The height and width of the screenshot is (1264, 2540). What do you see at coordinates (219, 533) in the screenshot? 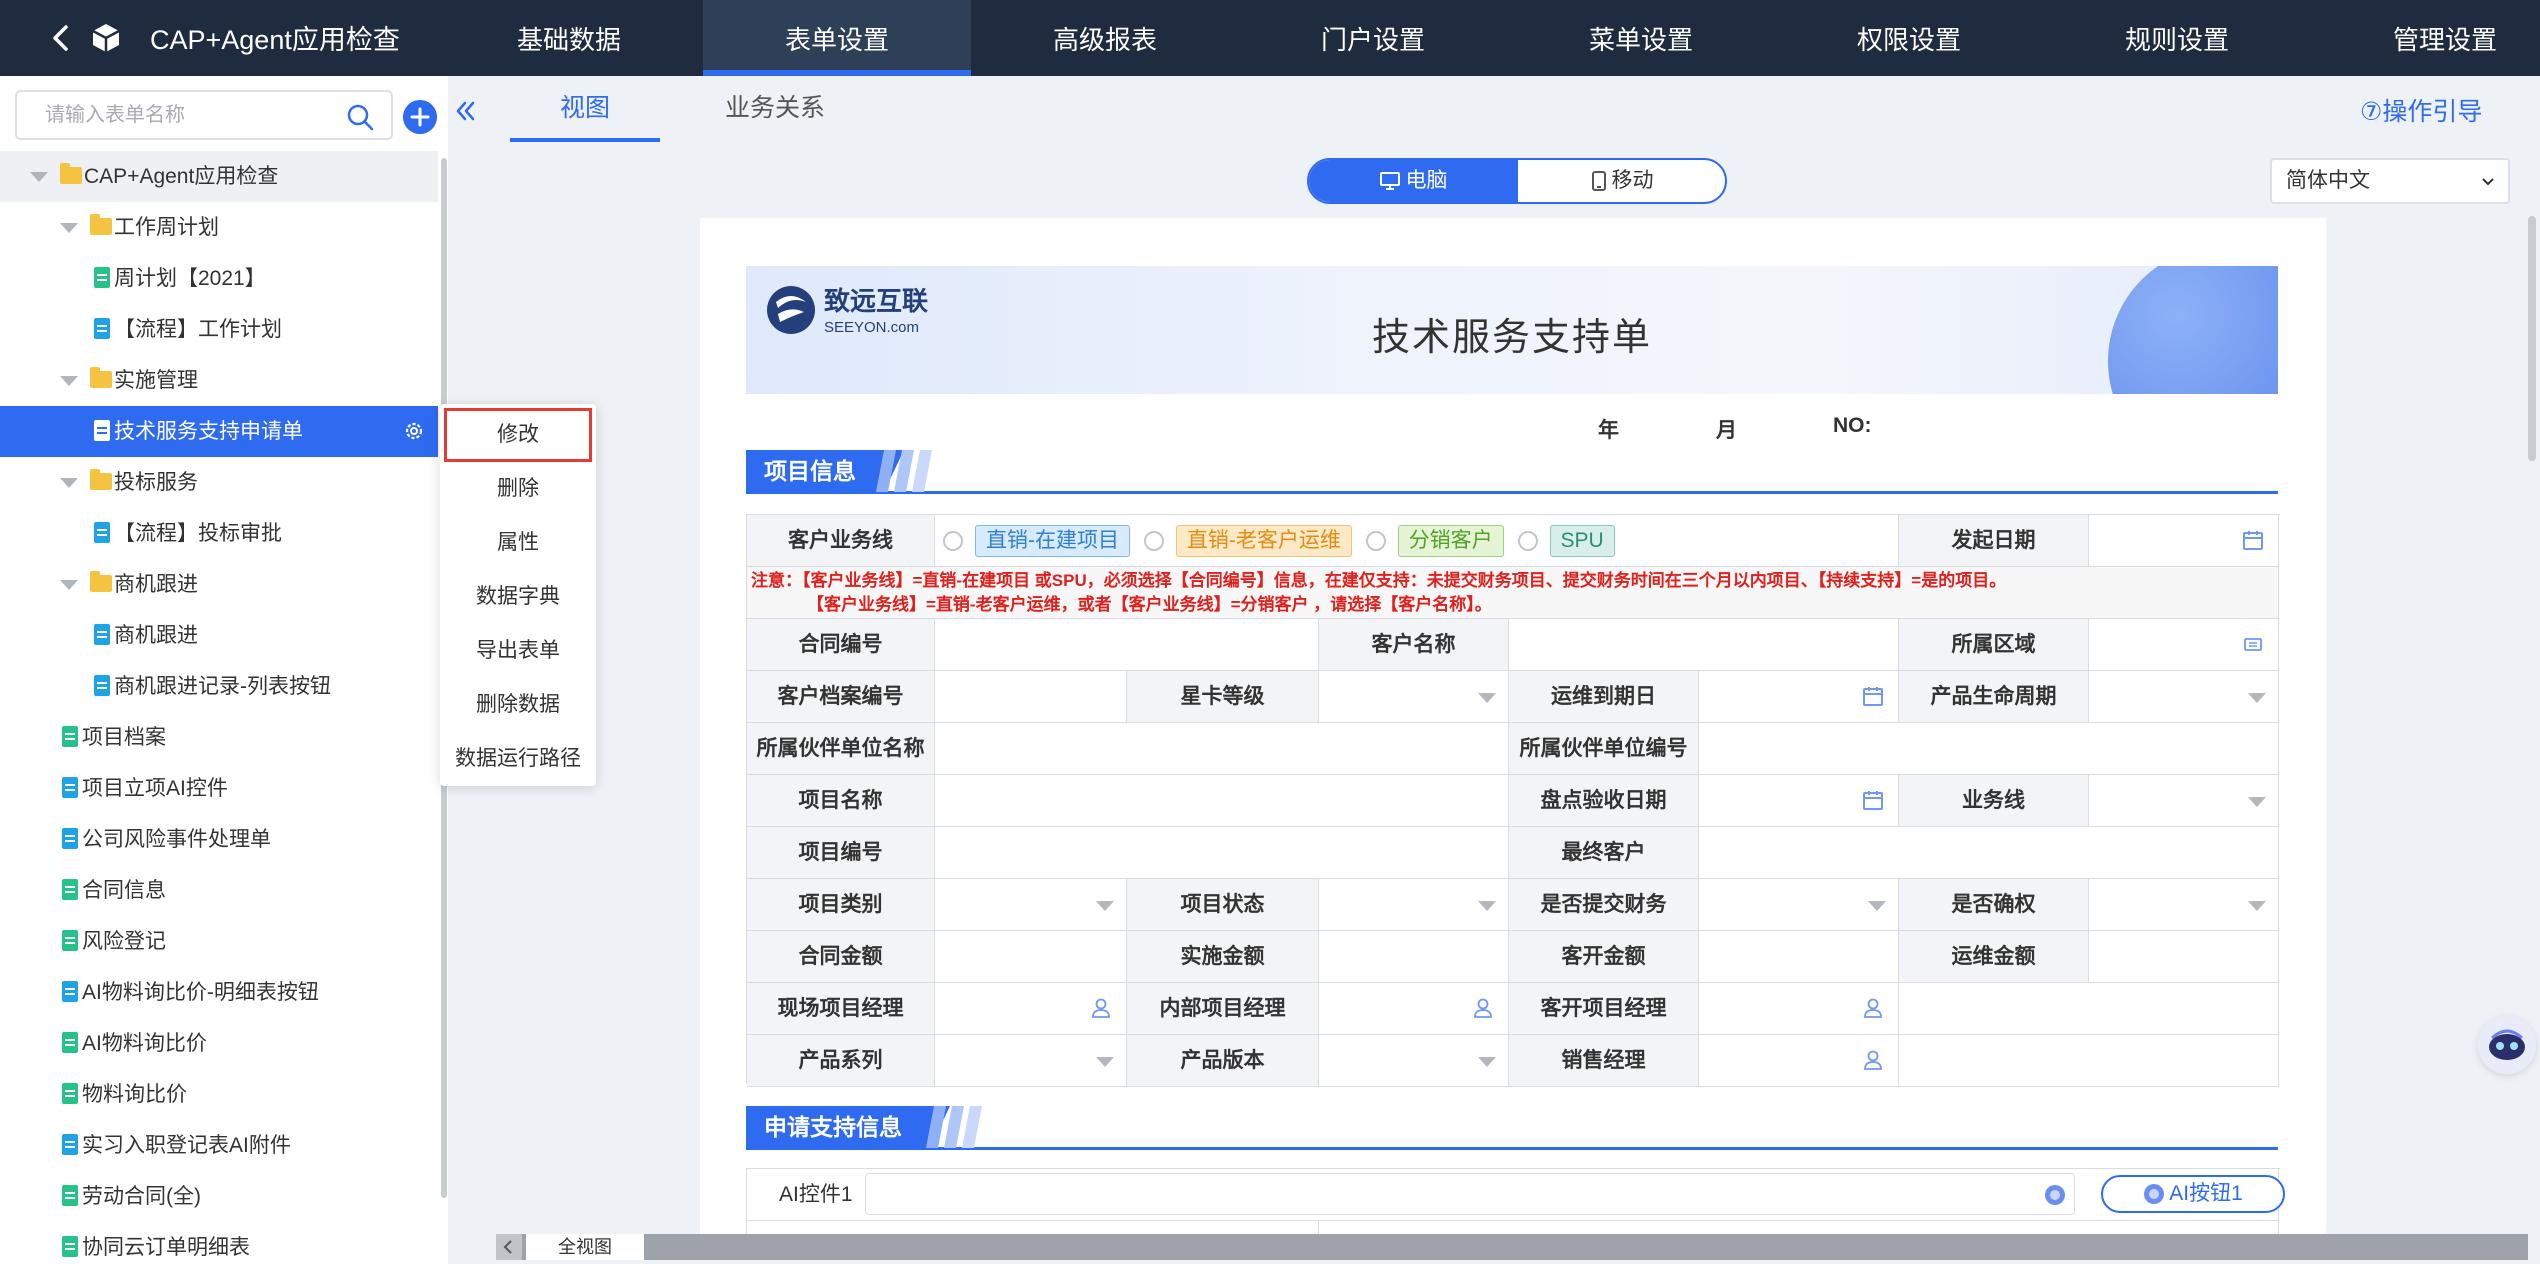
I see `sidebar-item: 【流程】投标审批` at bounding box center [219, 533].